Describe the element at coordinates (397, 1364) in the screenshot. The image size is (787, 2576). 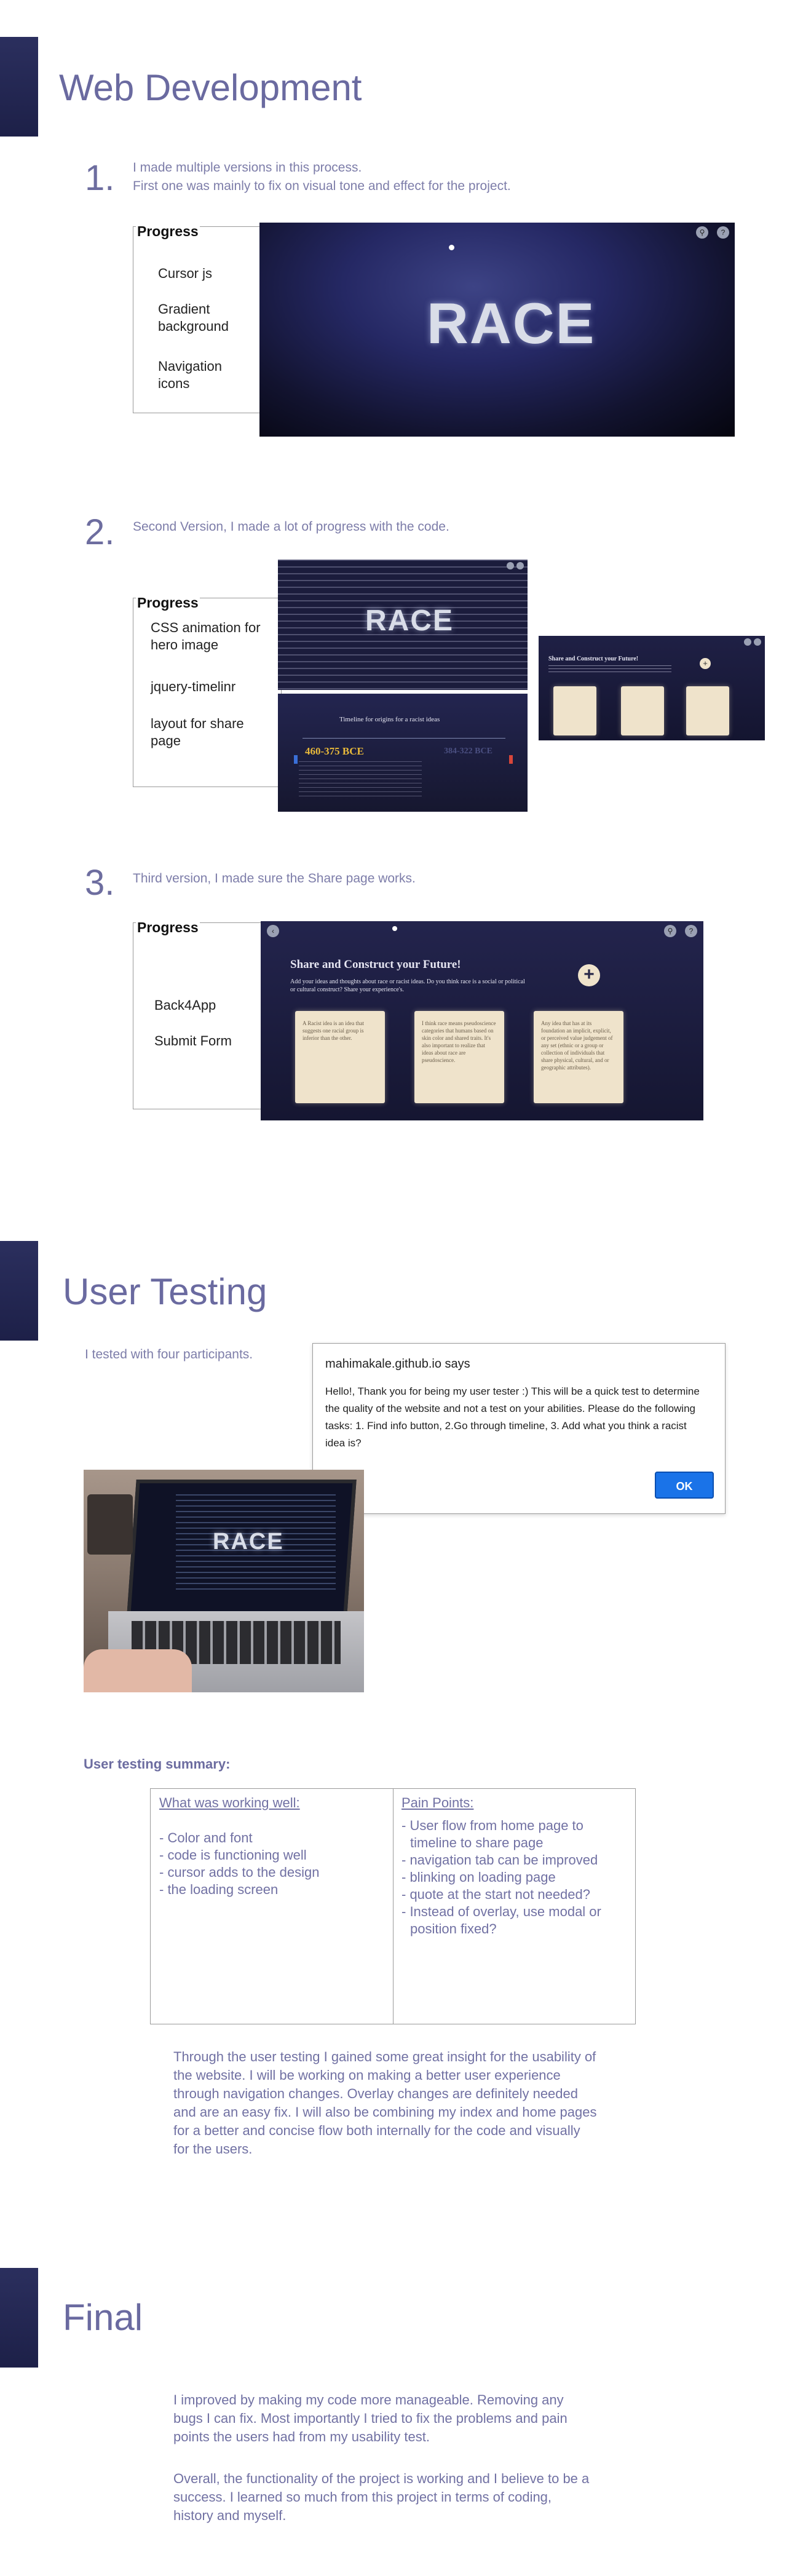
I see `dialog-origin: mahimakale.github.io says` at that location.